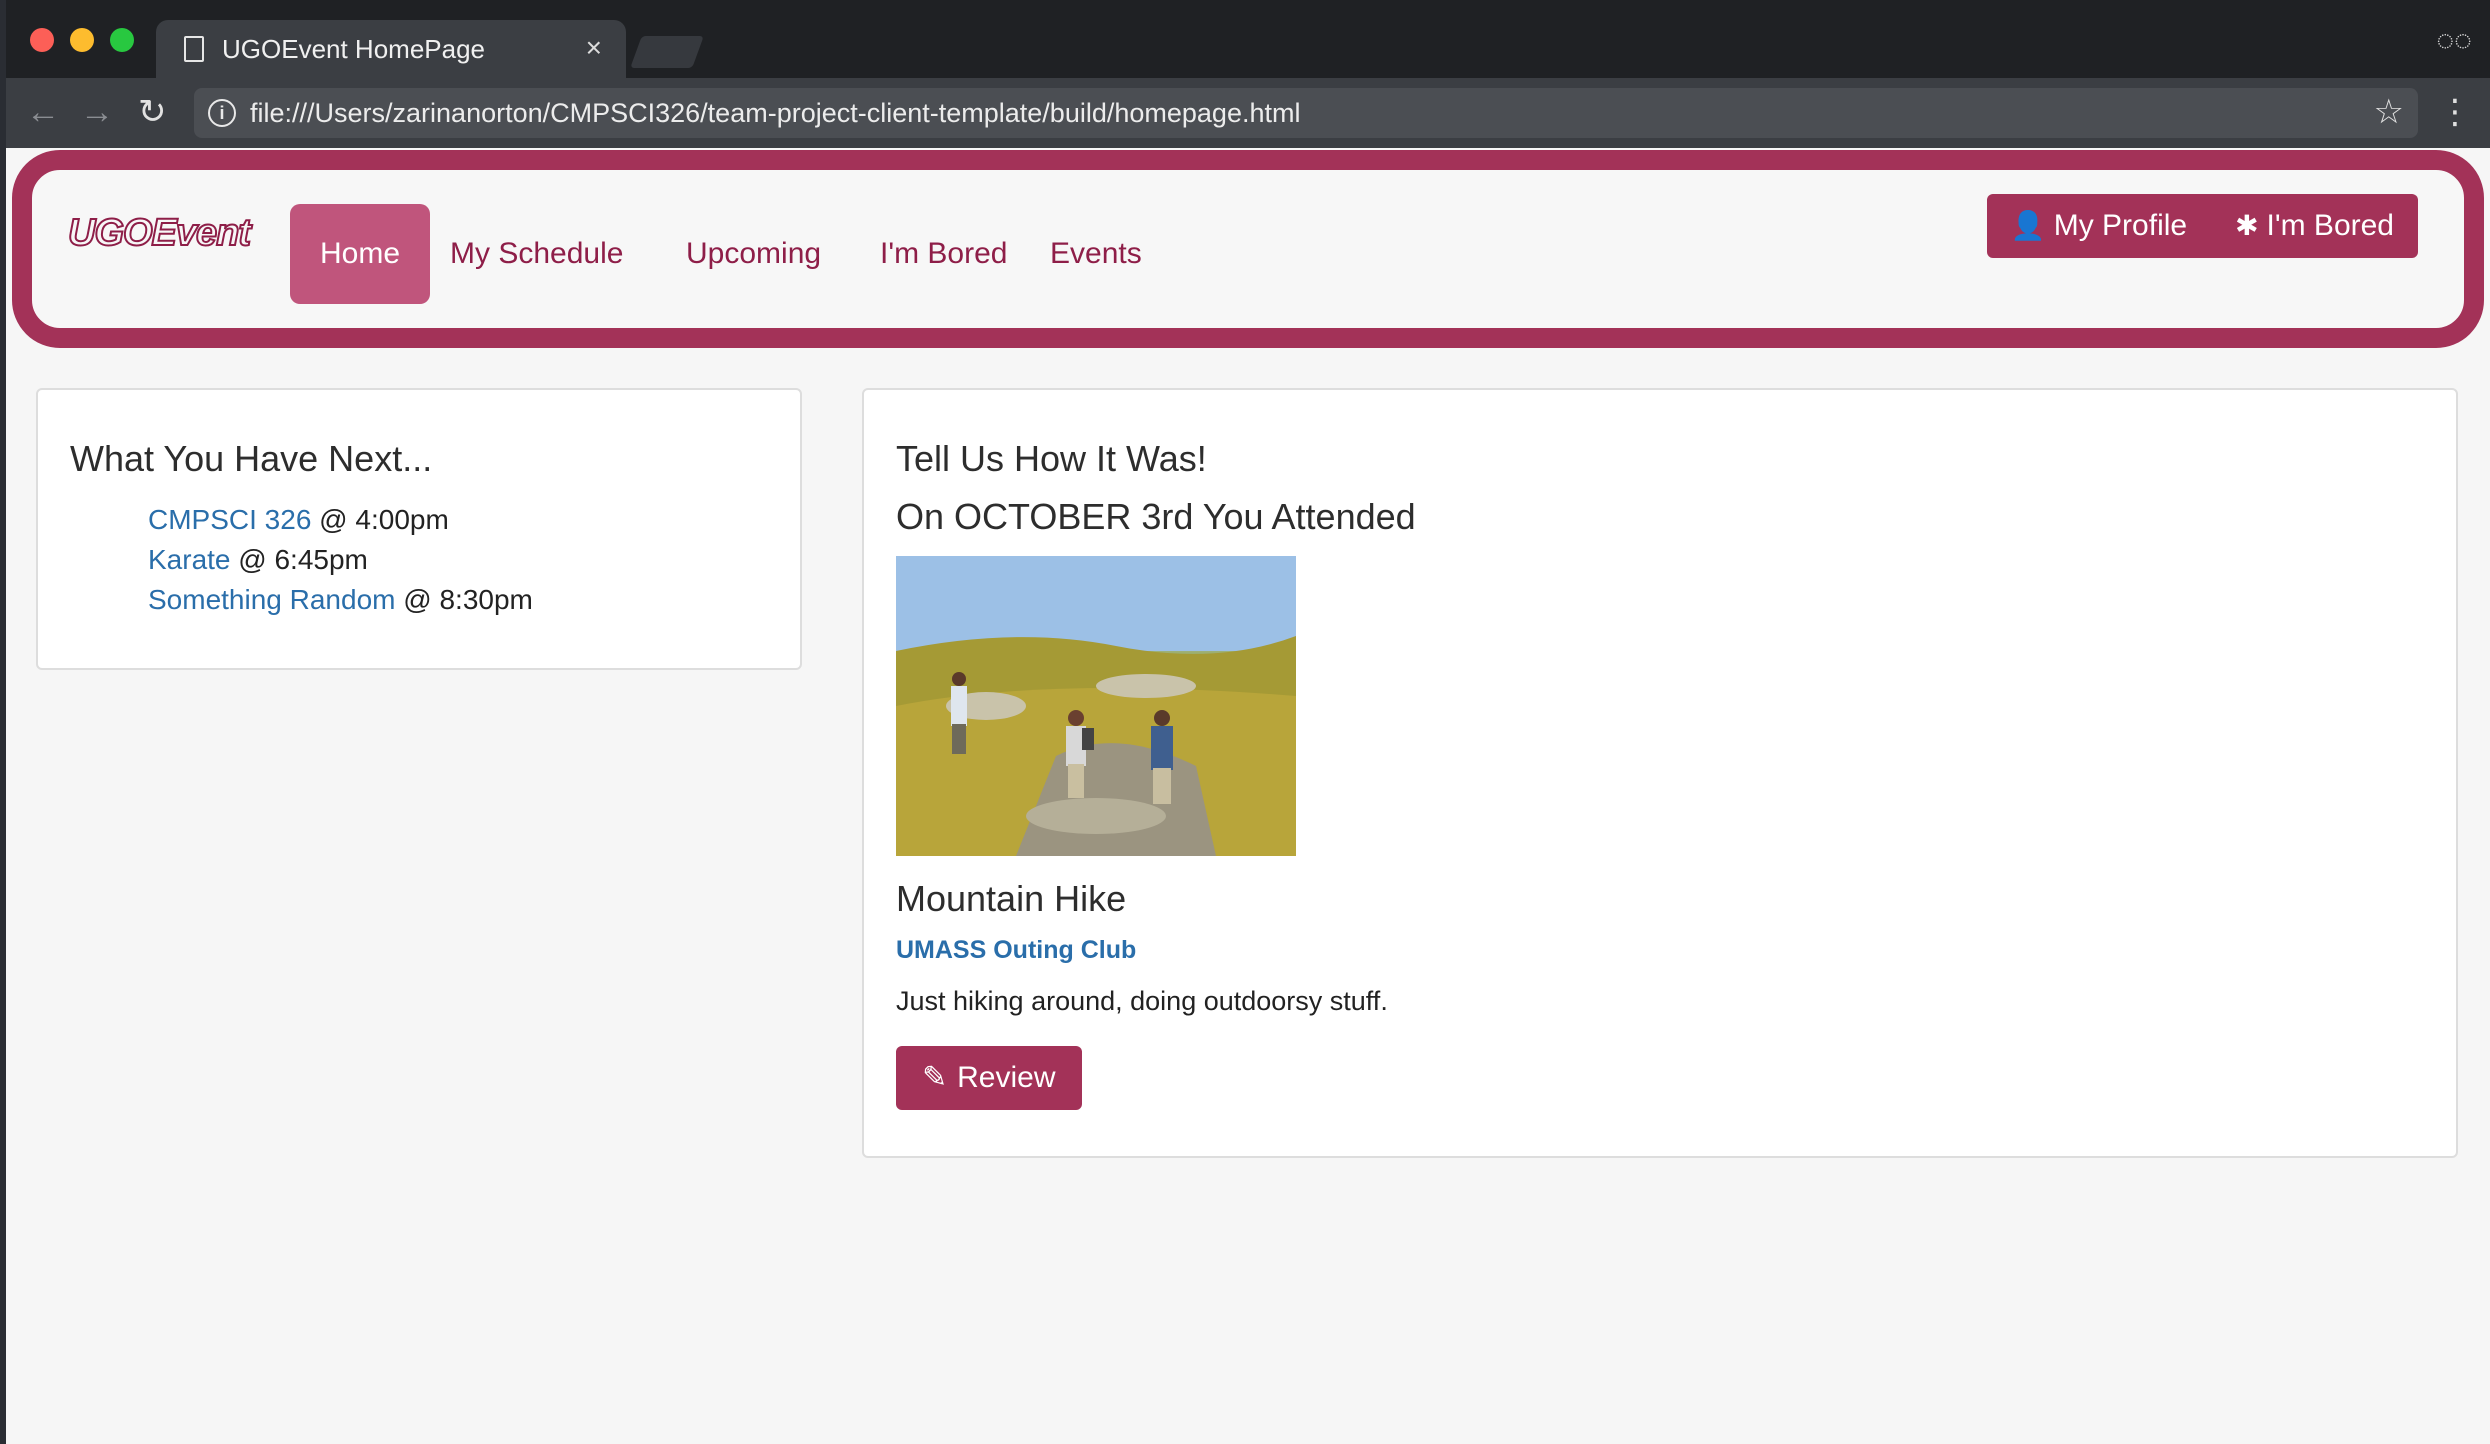  Describe the element at coordinates (2120, 225) in the screenshot. I see `my-profile-label: My Profile` at that location.